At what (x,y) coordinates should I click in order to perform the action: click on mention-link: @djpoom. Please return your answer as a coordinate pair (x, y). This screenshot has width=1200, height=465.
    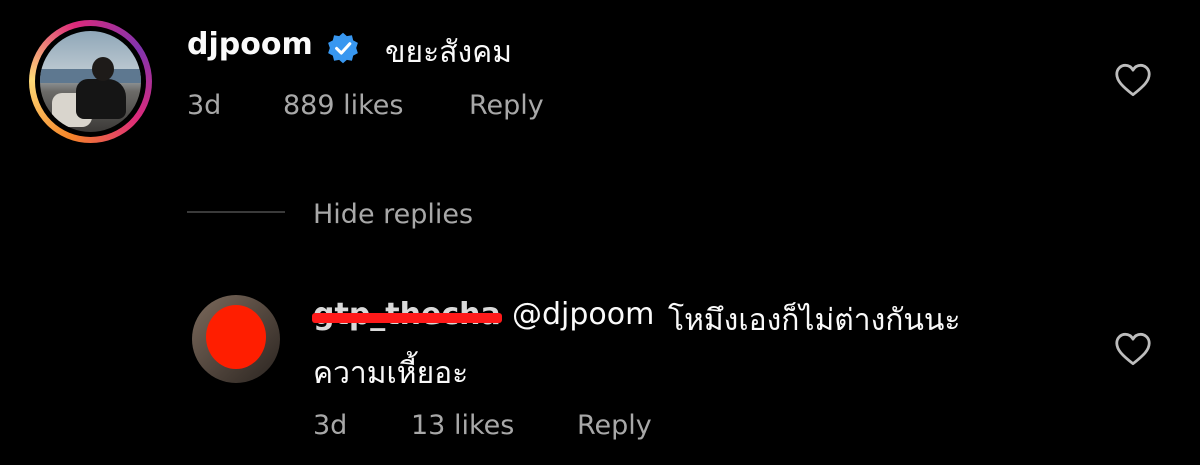
    Looking at the image, I should click on (583, 314).